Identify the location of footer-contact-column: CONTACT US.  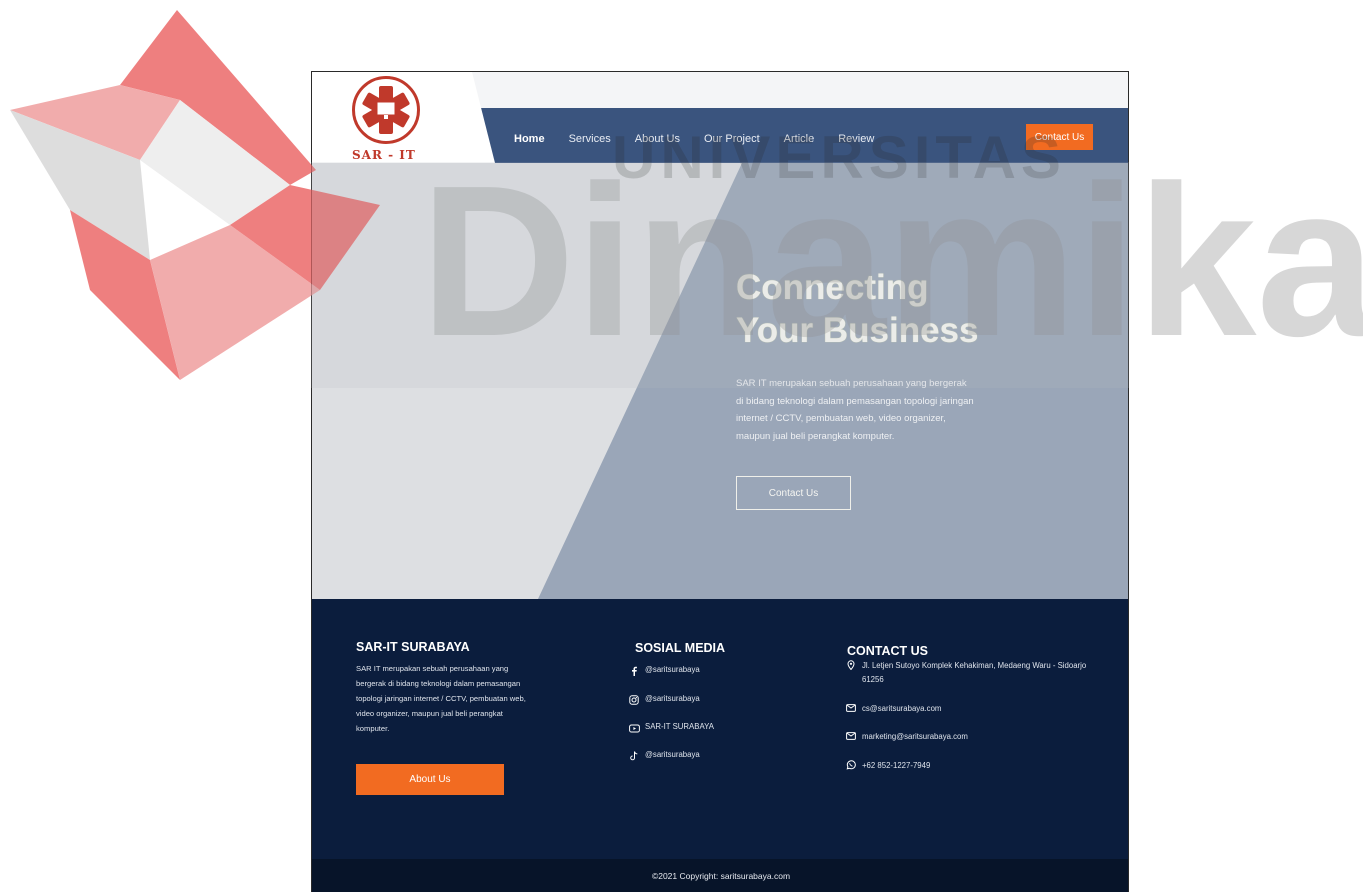
(887, 651).